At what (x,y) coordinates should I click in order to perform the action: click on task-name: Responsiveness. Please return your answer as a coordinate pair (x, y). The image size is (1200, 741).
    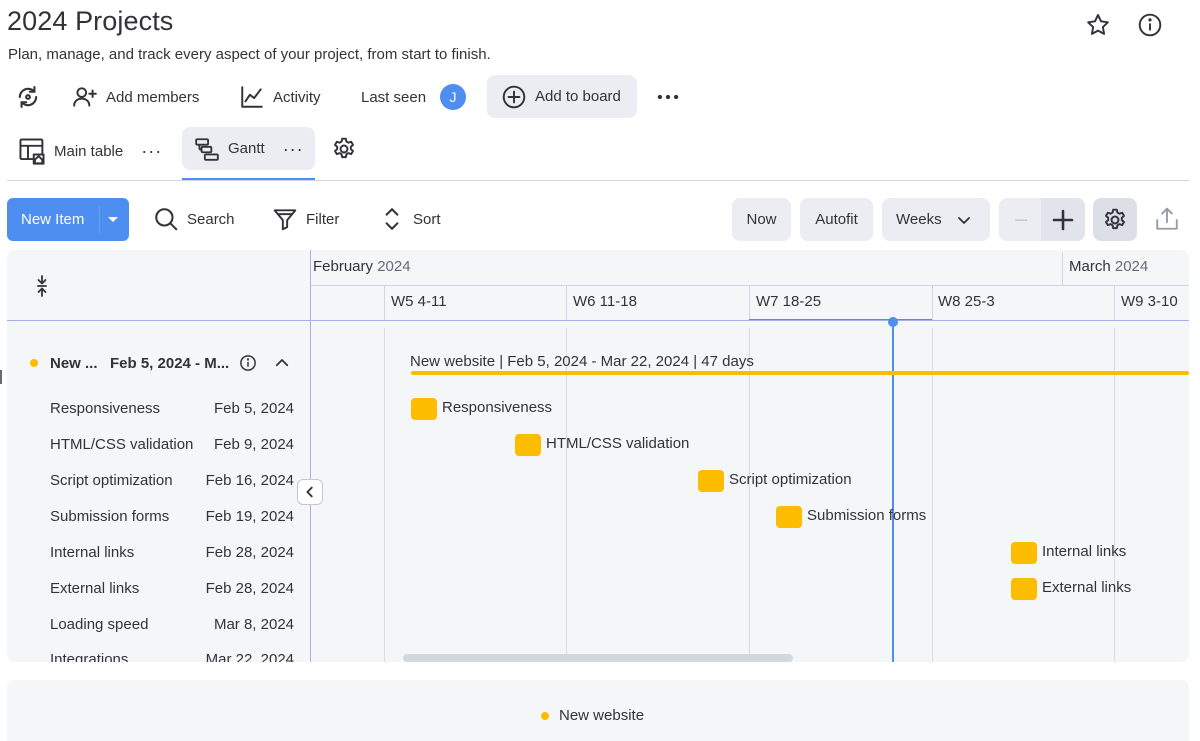
    Looking at the image, I should click on (105, 408).